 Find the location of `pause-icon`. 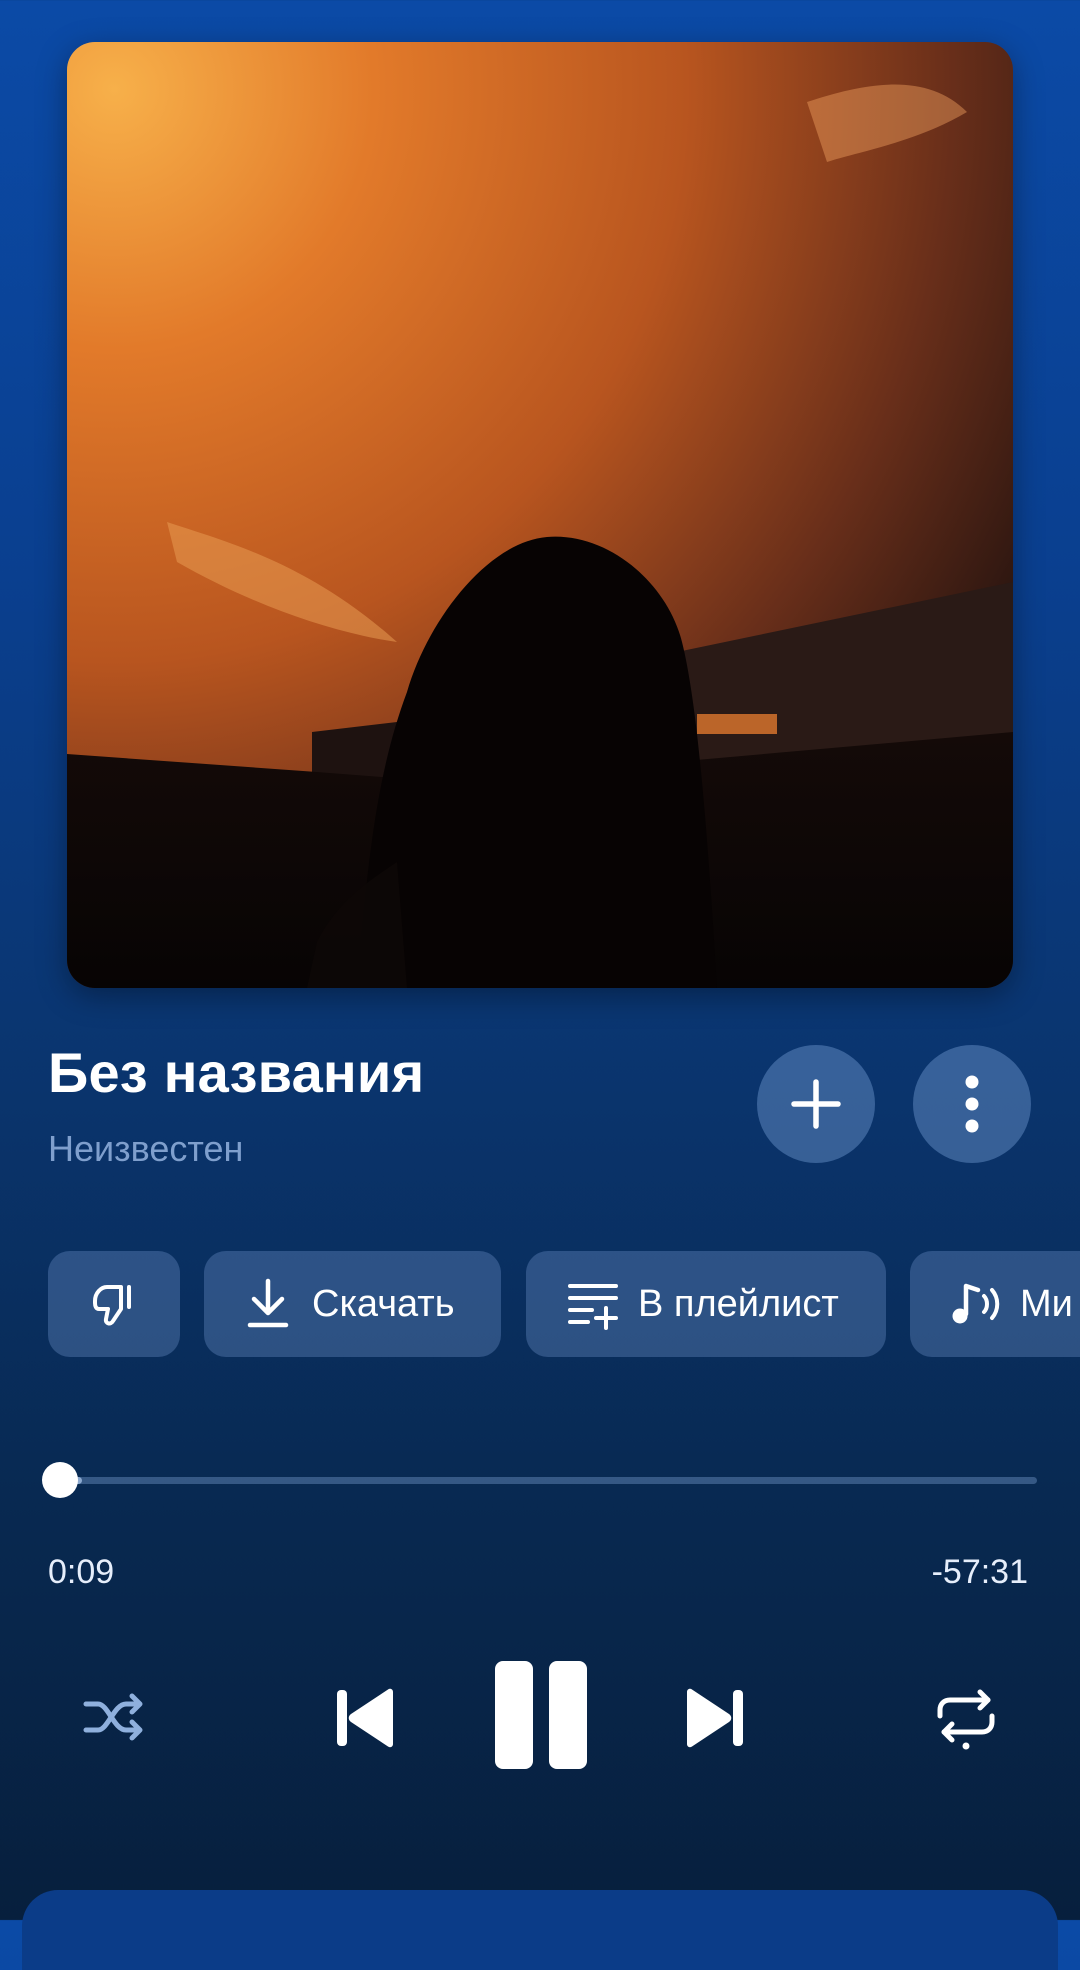

pause-icon is located at coordinates (541, 1715).